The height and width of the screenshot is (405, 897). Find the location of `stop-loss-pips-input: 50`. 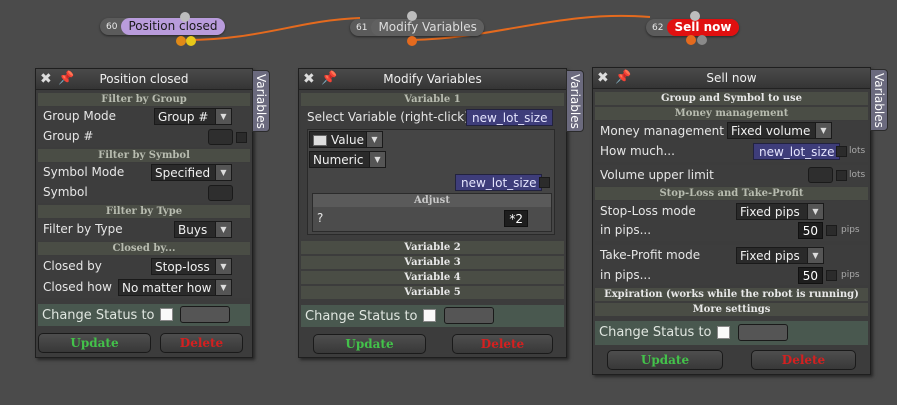

stop-loss-pips-input: 50 is located at coordinates (810, 230).